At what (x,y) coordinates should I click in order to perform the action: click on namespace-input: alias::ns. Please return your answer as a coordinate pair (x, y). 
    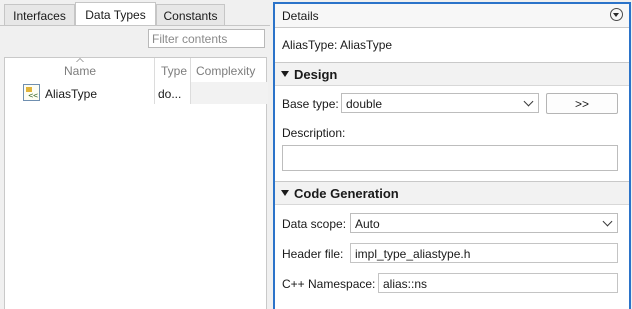
    Looking at the image, I should click on (498, 283).